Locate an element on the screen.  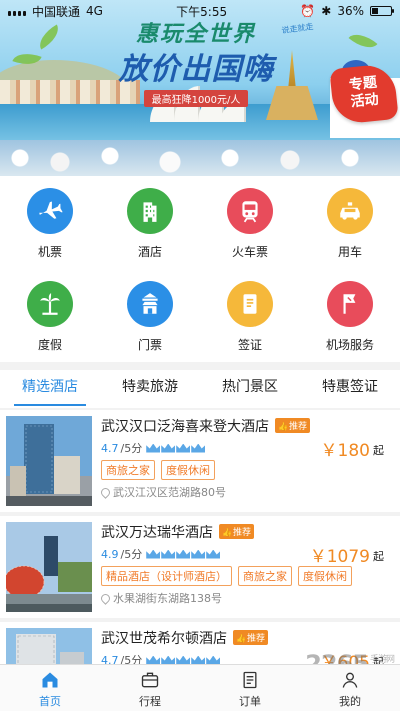
service-flight: 机票 is located at coordinates (50, 222).